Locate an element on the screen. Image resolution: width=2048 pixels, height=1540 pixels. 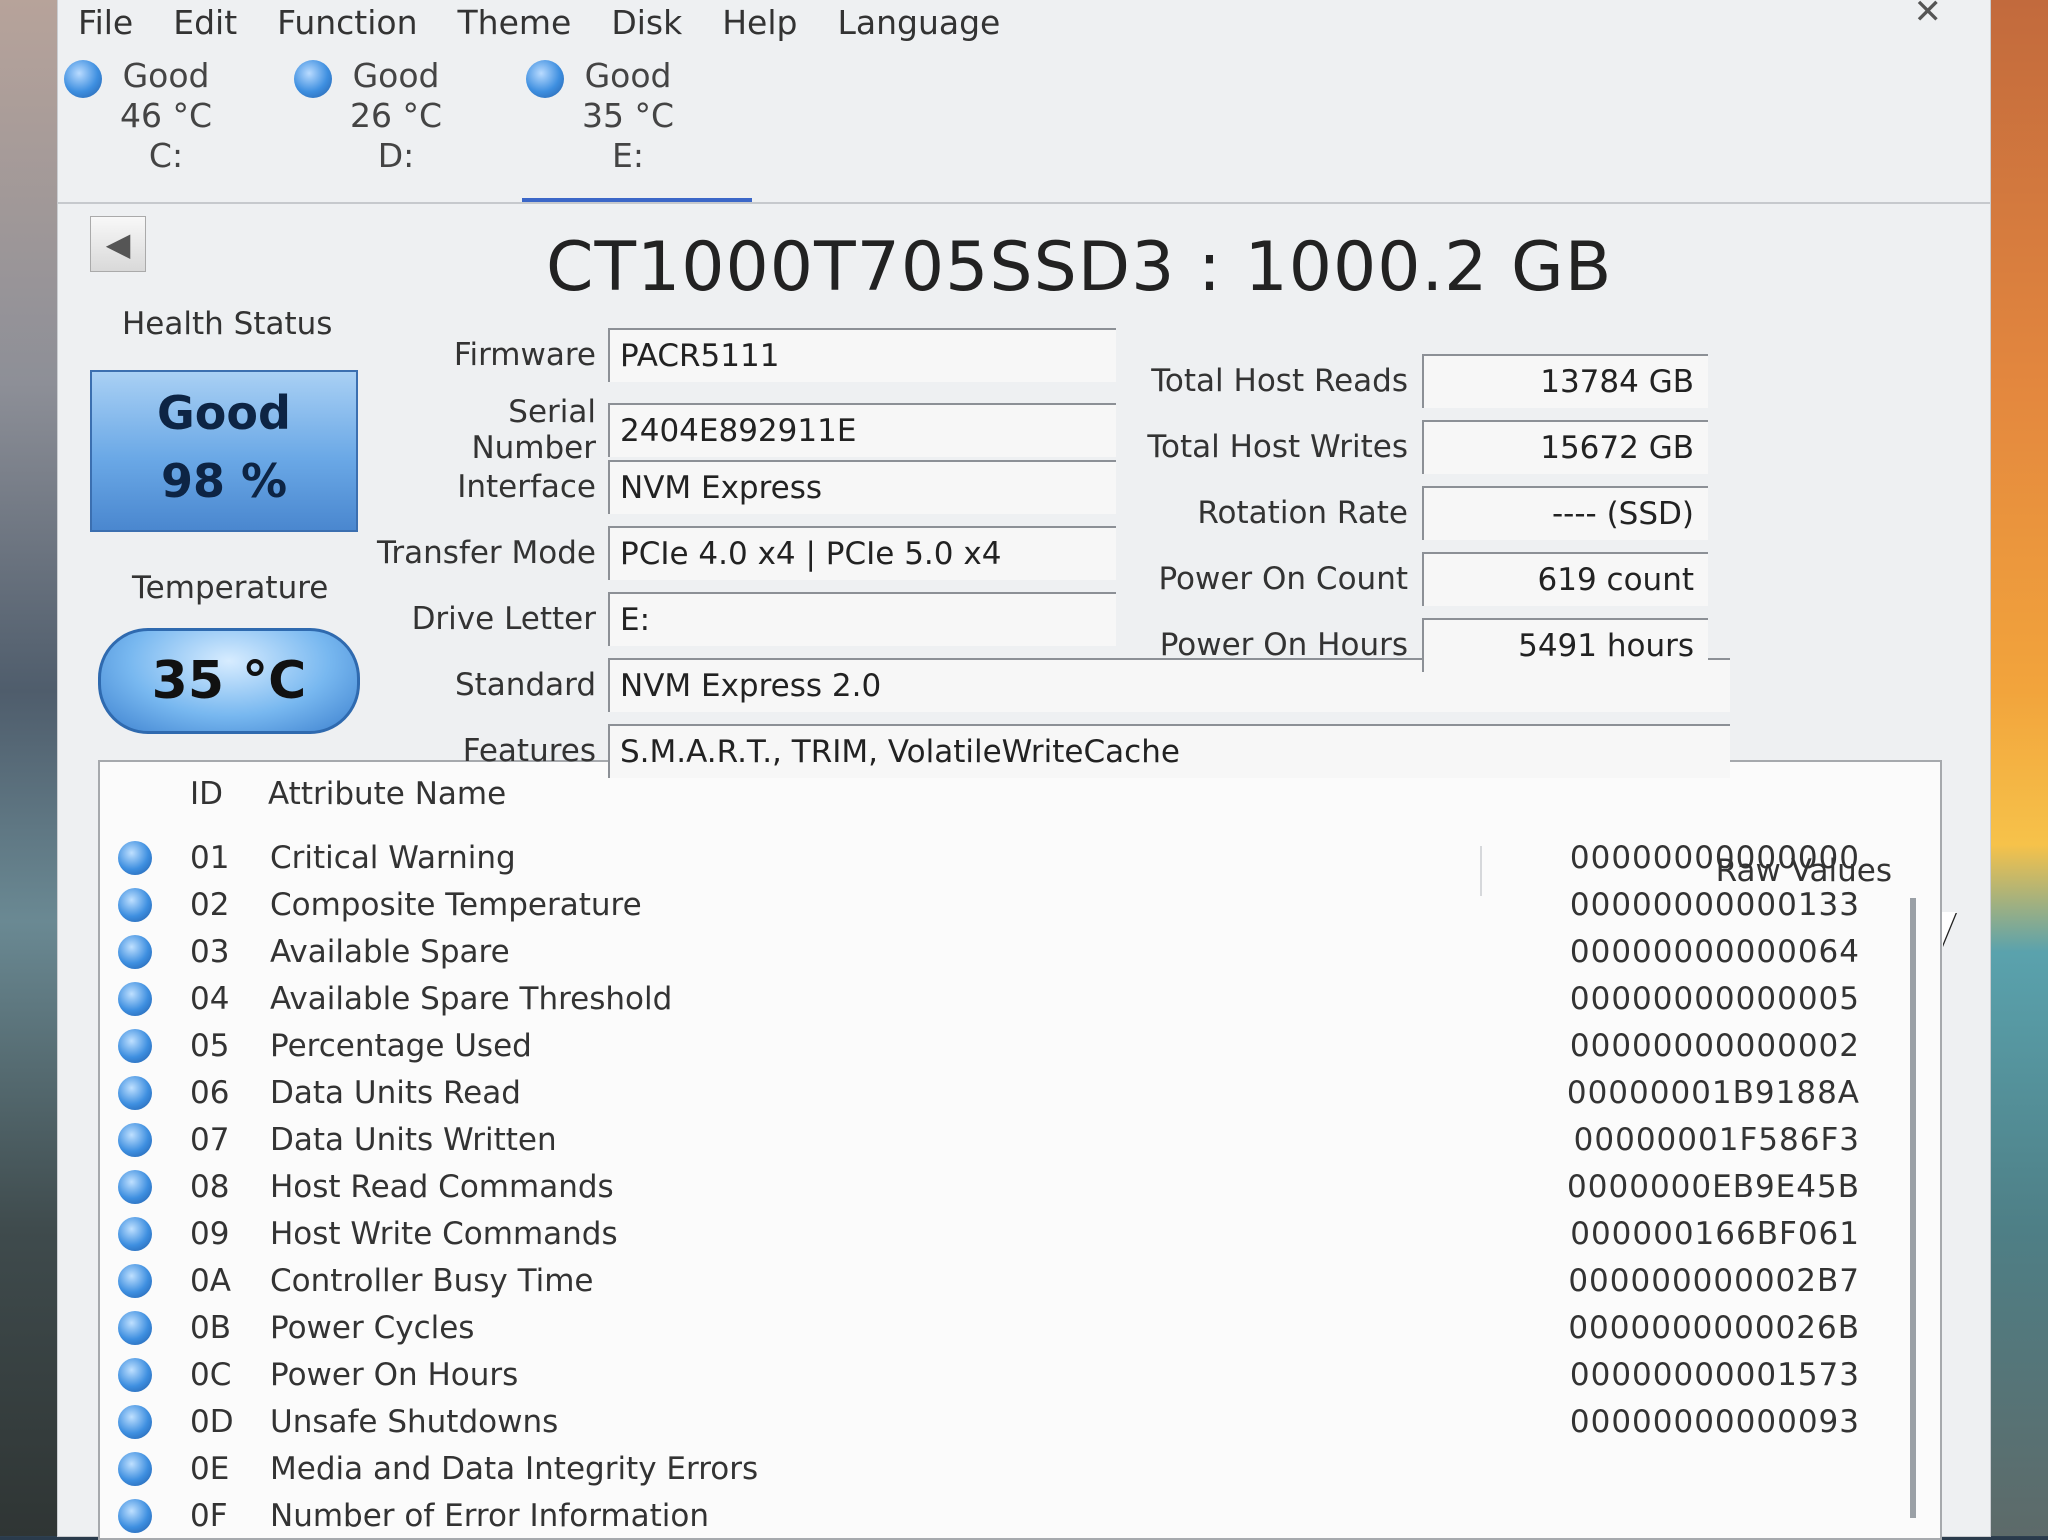
column-id: ID is located at coordinates (206, 794).